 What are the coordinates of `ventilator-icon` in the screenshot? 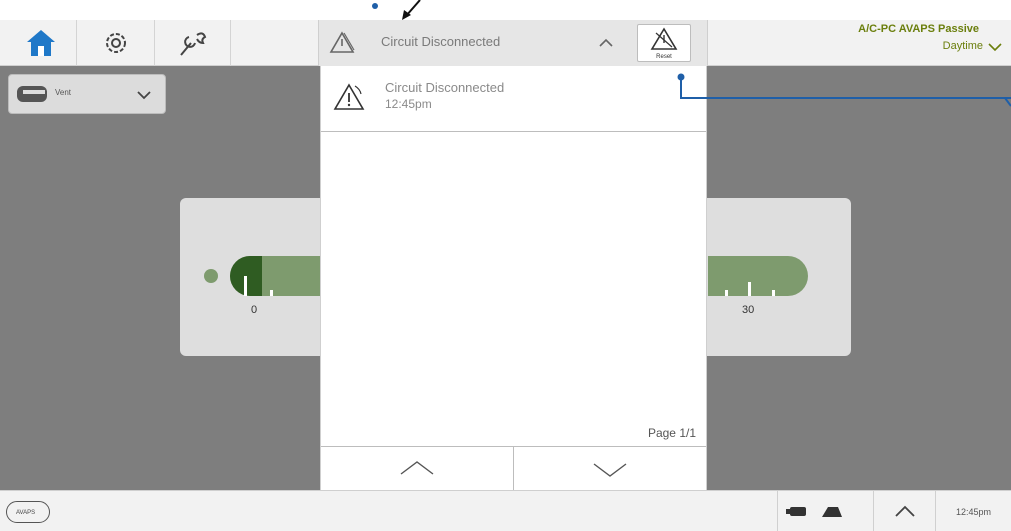 It's located at (32, 94).